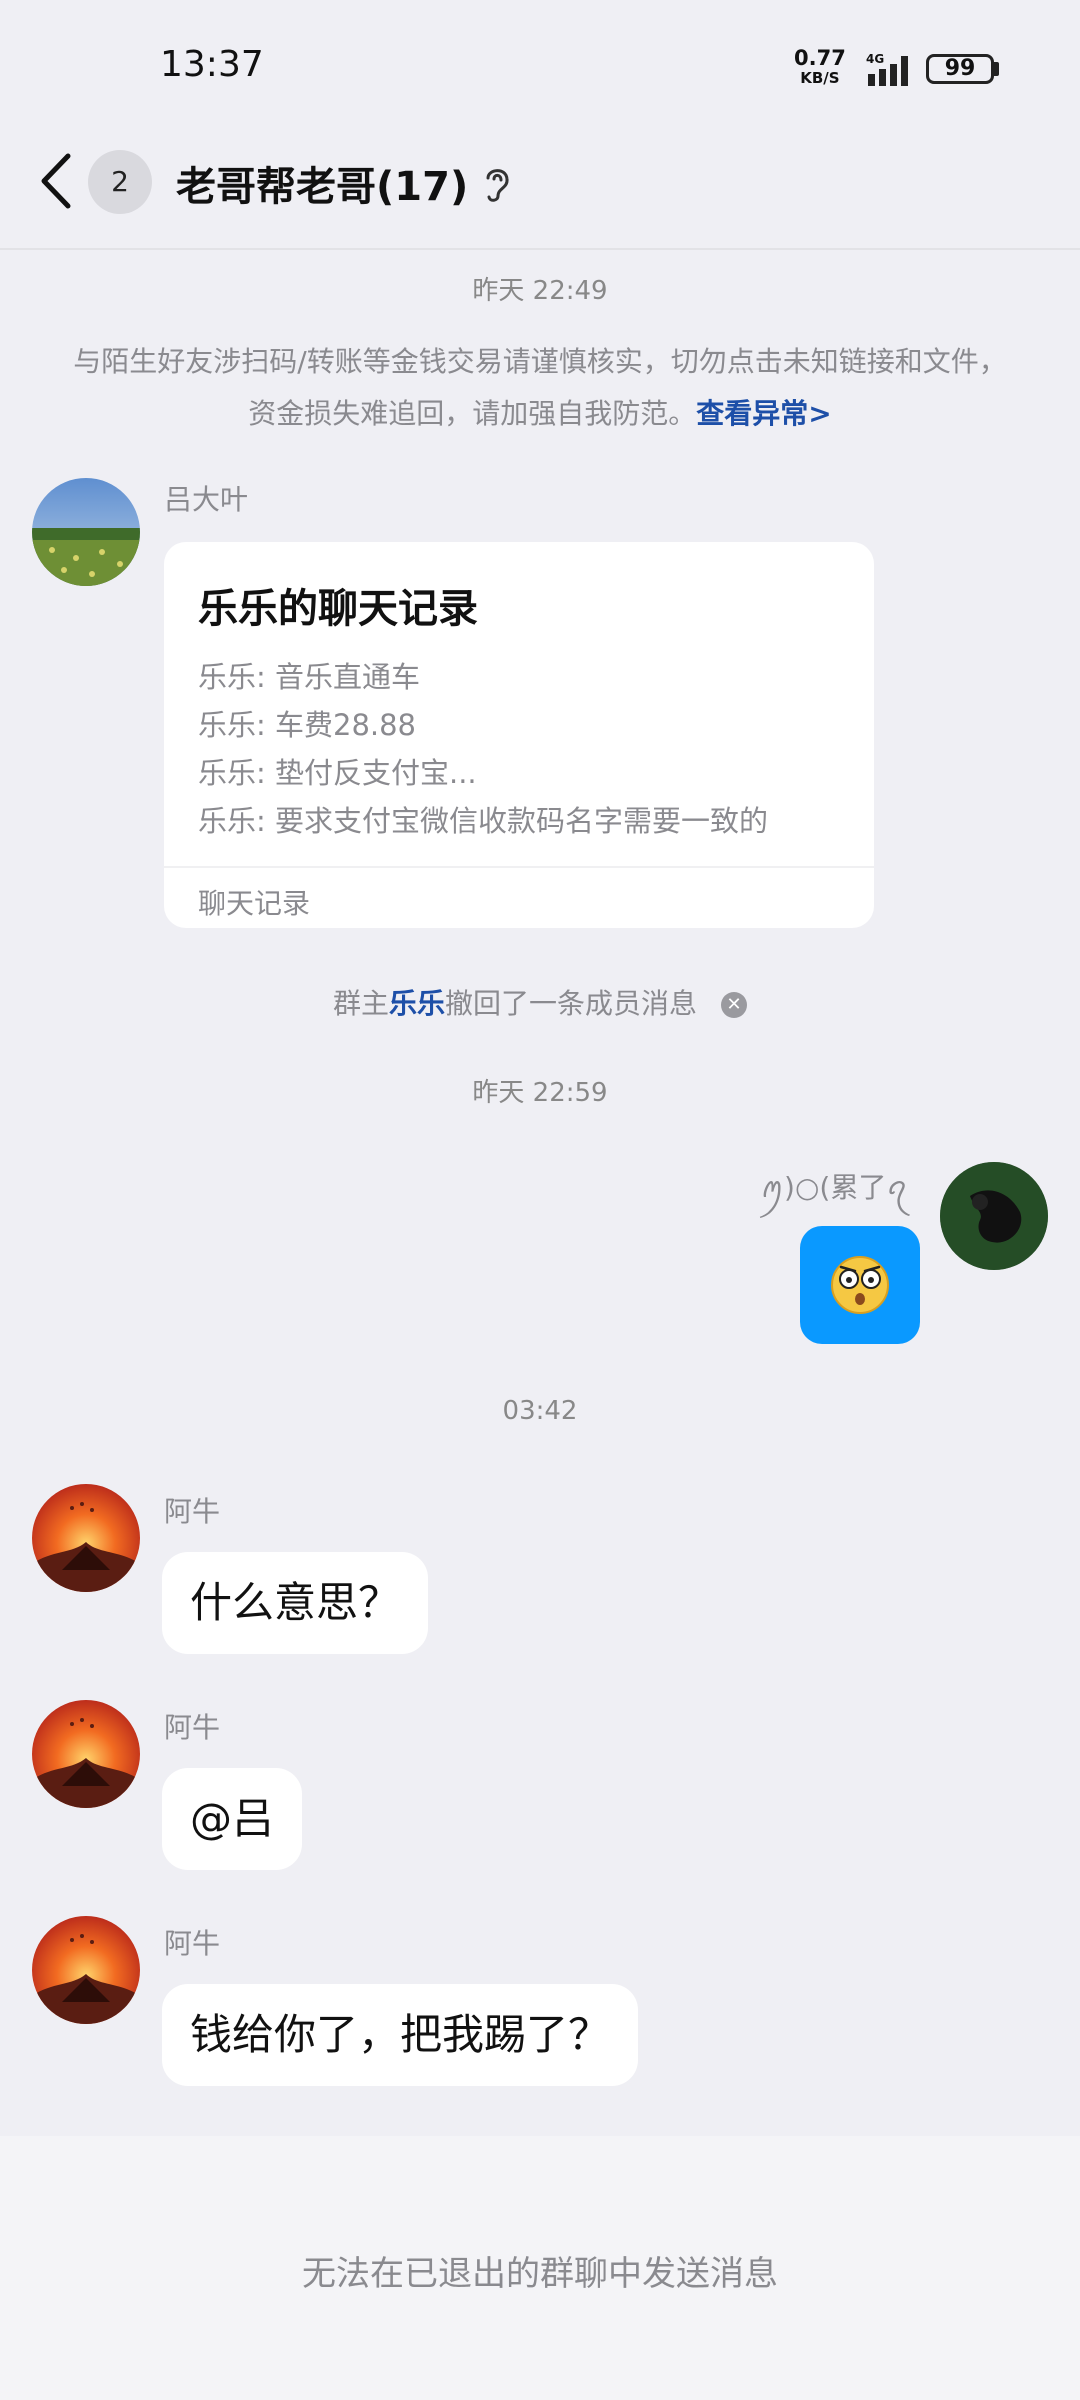 Image resolution: width=1080 pixels, height=2400 pixels. What do you see at coordinates (360, 1003) in the screenshot?
I see `recall-prefix: 群主` at bounding box center [360, 1003].